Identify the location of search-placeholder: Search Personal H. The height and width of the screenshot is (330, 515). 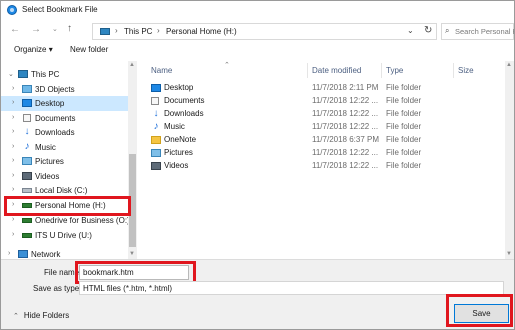
(485, 31).